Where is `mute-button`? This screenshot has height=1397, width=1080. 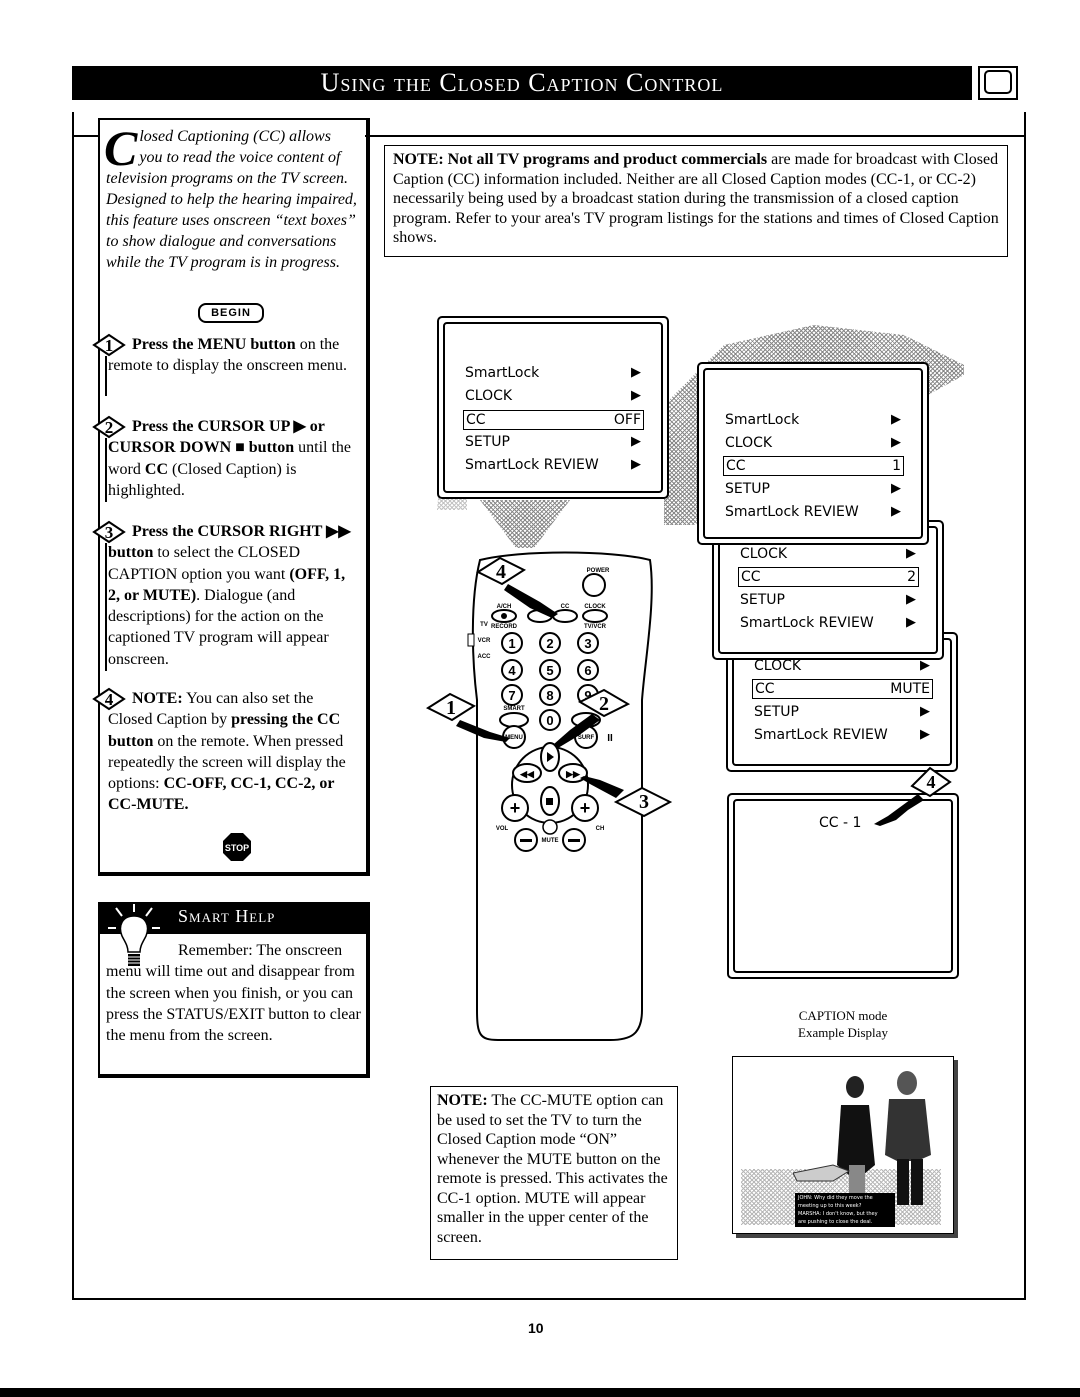 mute-button is located at coordinates (550, 827).